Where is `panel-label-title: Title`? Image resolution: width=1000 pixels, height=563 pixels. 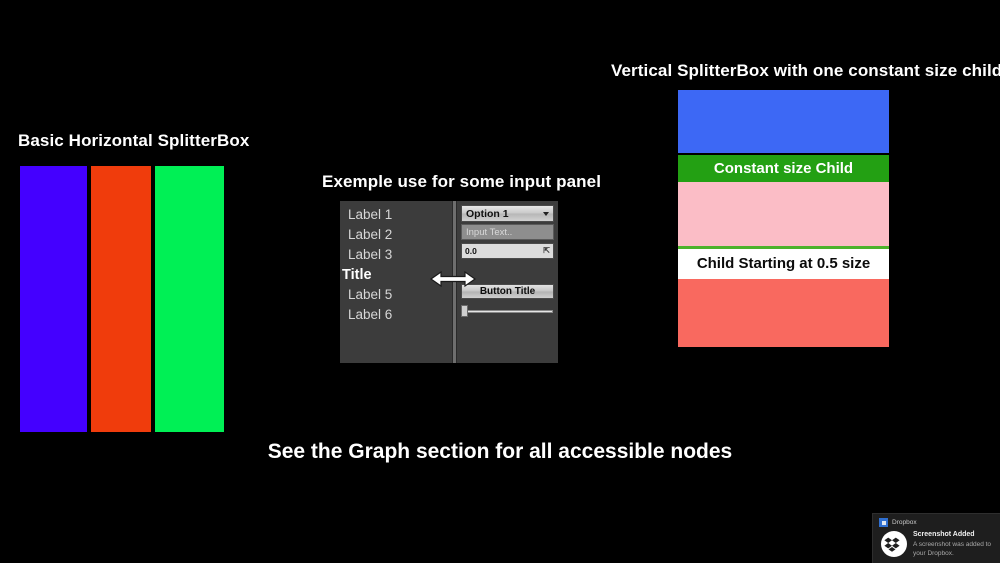
panel-label-title: Title is located at coordinates (357, 275).